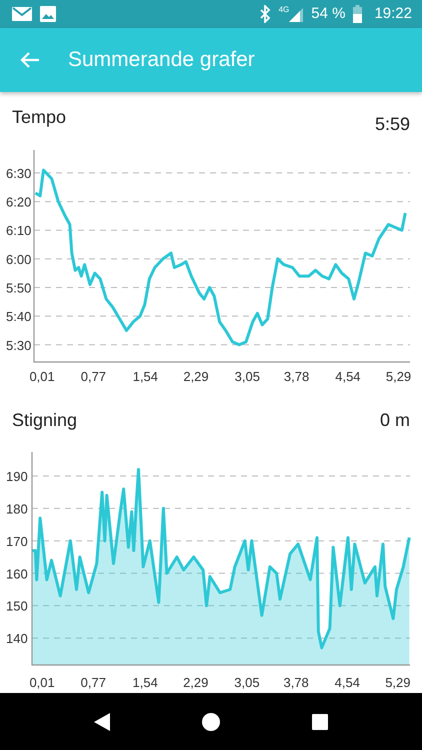 The height and width of the screenshot is (750, 422). I want to click on bluetooth-icon, so click(264, 14).